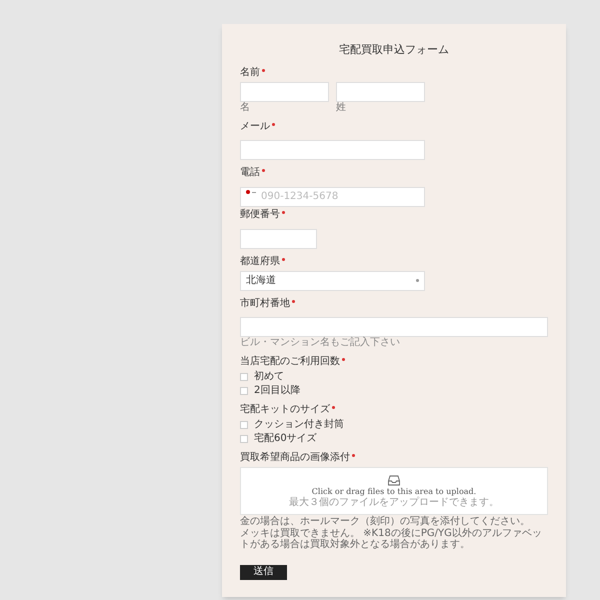 The width and height of the screenshot is (600, 600). Describe the element at coordinates (265, 304) in the screenshot. I see `field-label: 市町村番地` at that location.